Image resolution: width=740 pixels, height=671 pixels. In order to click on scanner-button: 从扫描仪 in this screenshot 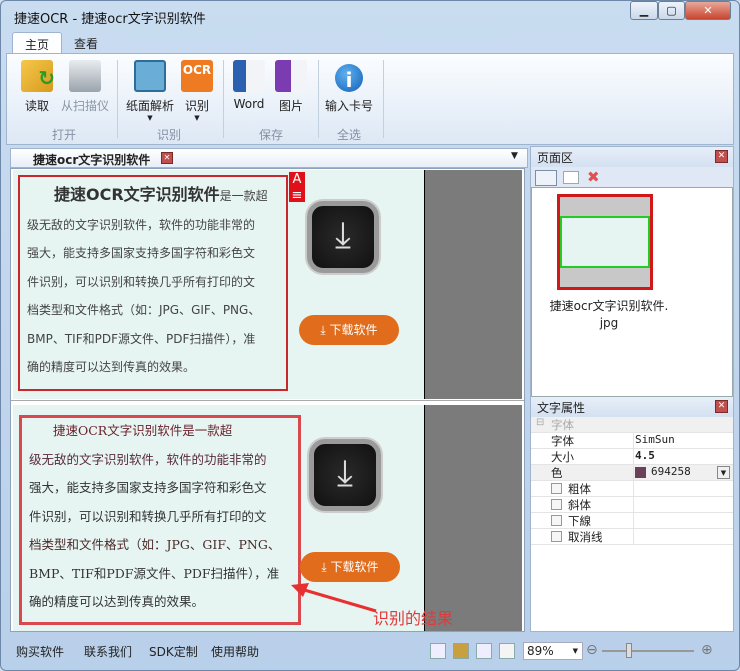, I will do `click(85, 87)`.